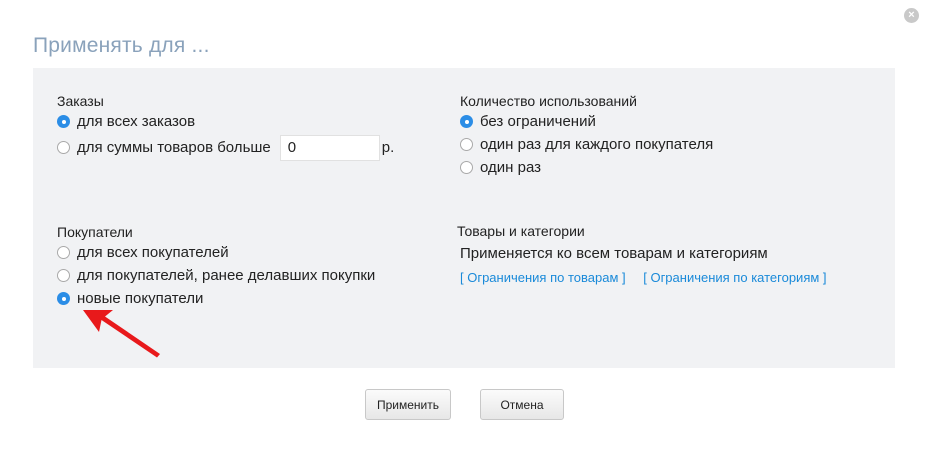  I want to click on orders-option-amount-label: для суммы товаров больше, so click(174, 147).